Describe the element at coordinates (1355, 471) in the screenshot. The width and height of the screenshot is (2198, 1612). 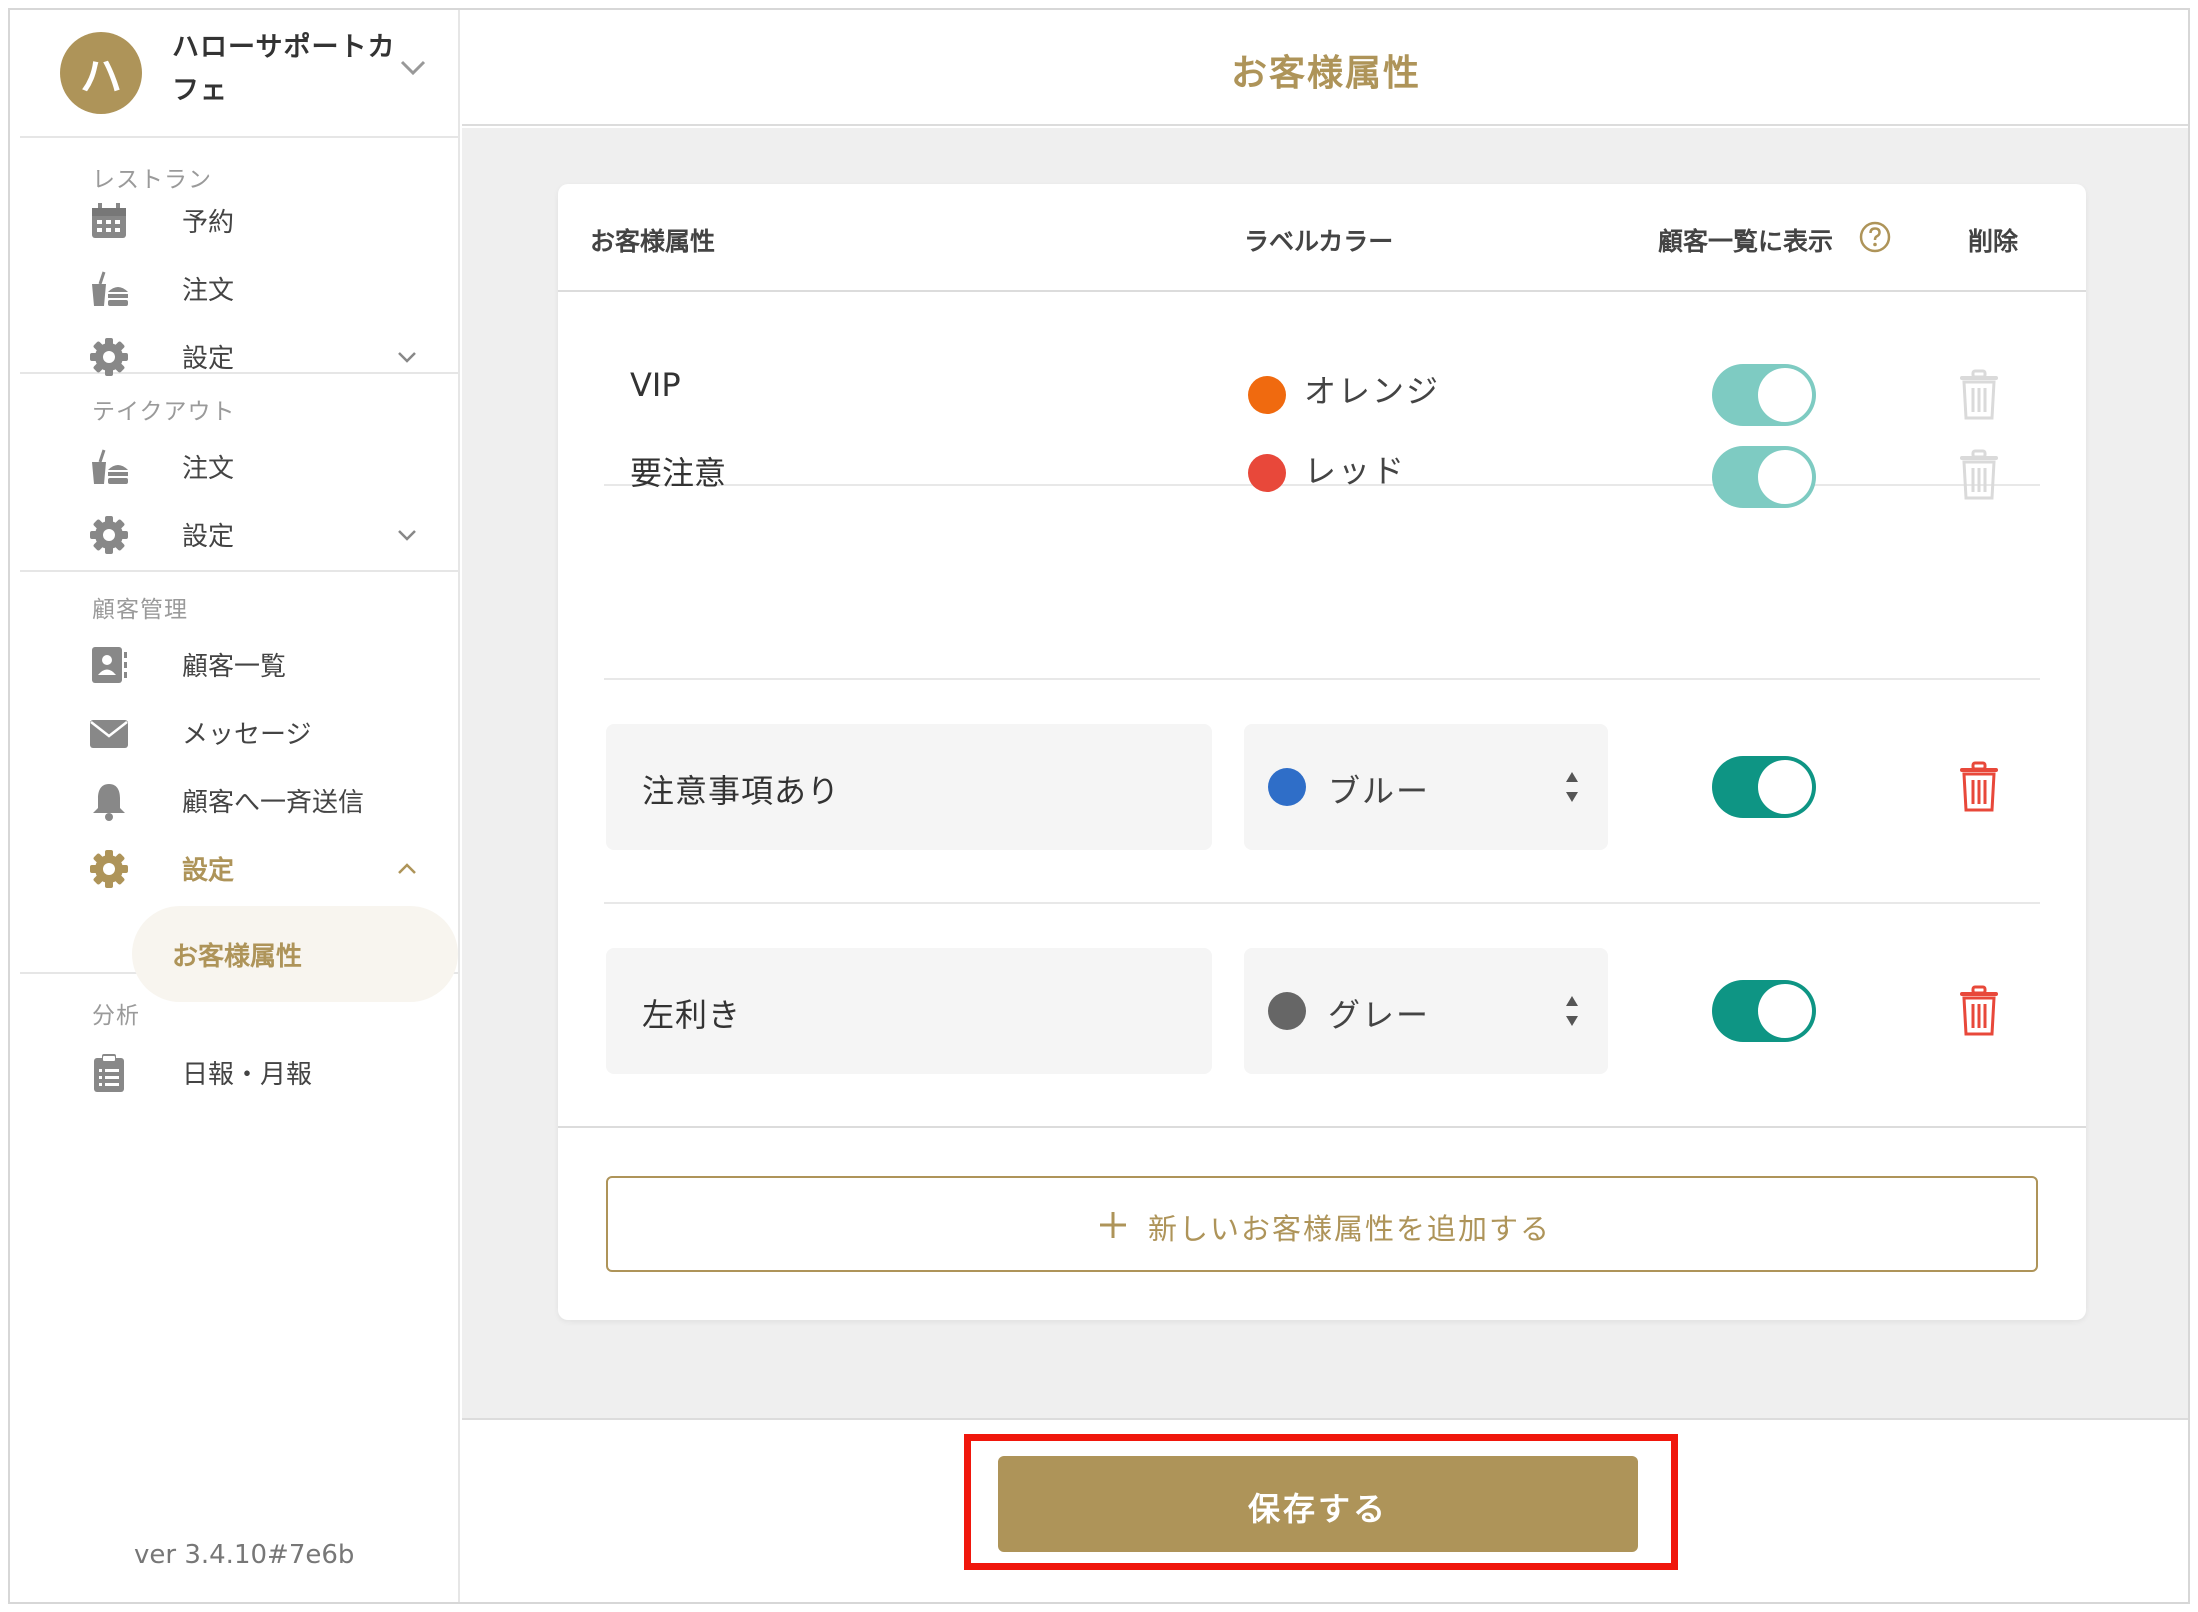
I see `label-color-name: レッド` at that location.